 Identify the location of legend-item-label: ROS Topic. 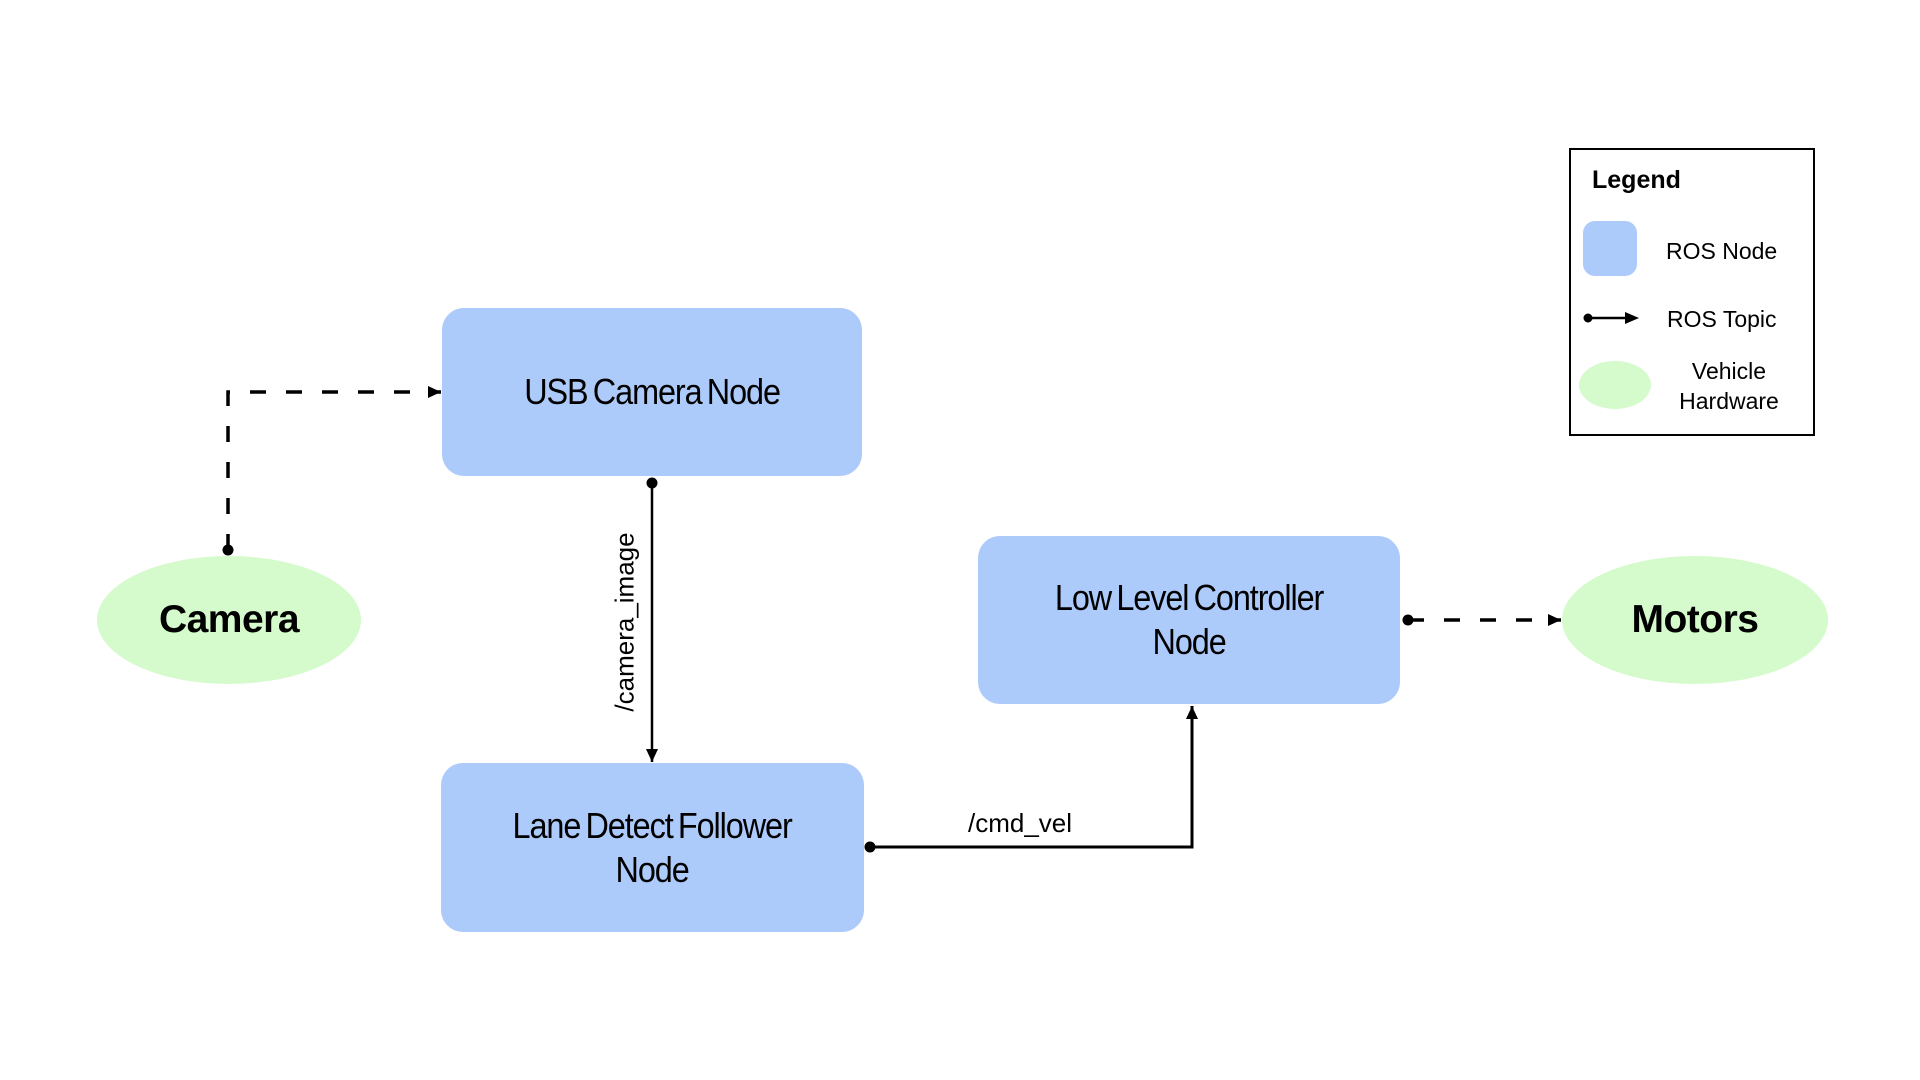
(1722, 319).